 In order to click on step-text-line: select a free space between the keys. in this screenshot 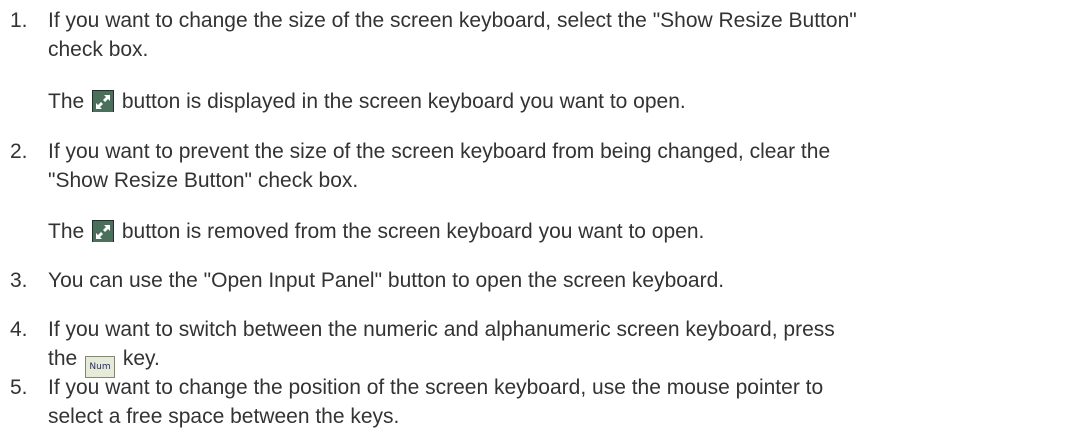, I will do `click(224, 416)`.